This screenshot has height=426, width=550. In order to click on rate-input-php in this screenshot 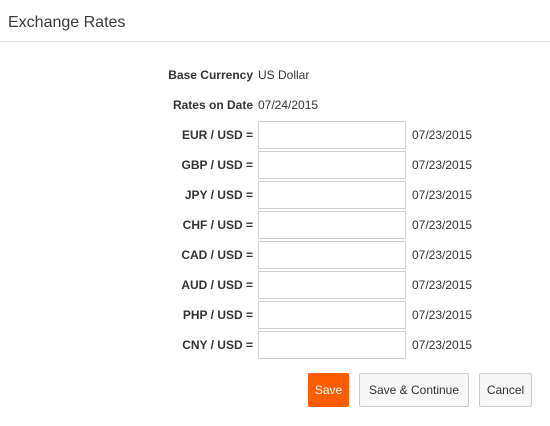, I will do `click(332, 315)`.